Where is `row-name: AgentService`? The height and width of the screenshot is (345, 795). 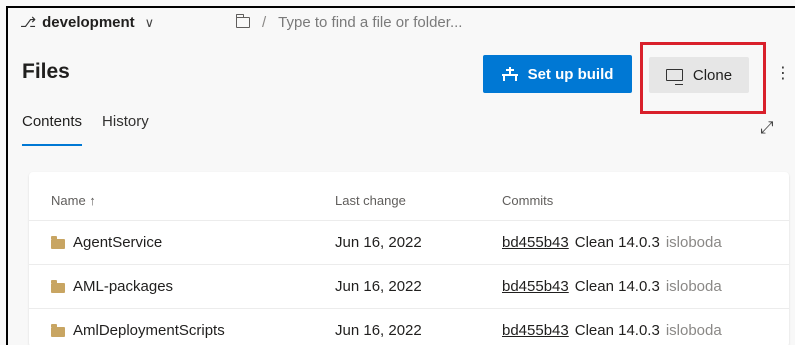 row-name: AgentService is located at coordinates (117, 242).